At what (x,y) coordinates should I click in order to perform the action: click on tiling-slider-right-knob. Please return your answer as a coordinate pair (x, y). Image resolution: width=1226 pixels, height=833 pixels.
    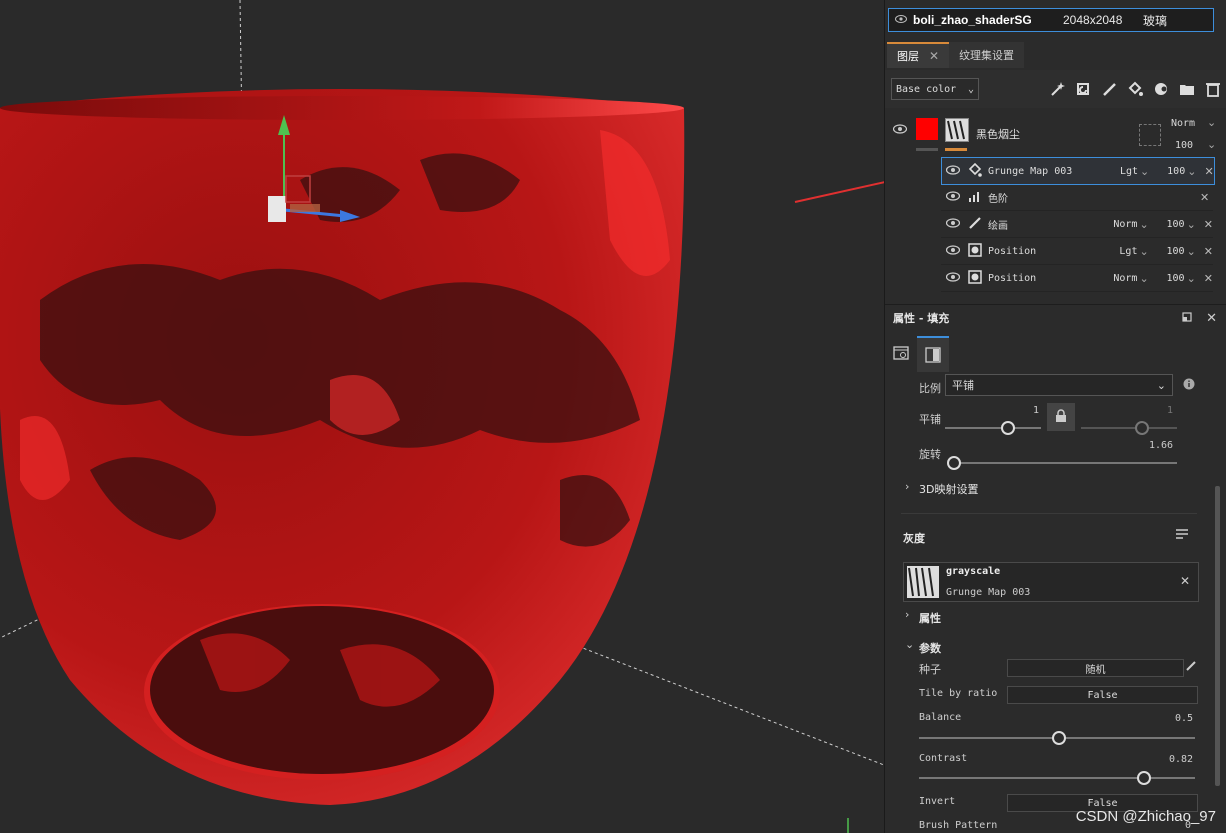
    Looking at the image, I should click on (1142, 428).